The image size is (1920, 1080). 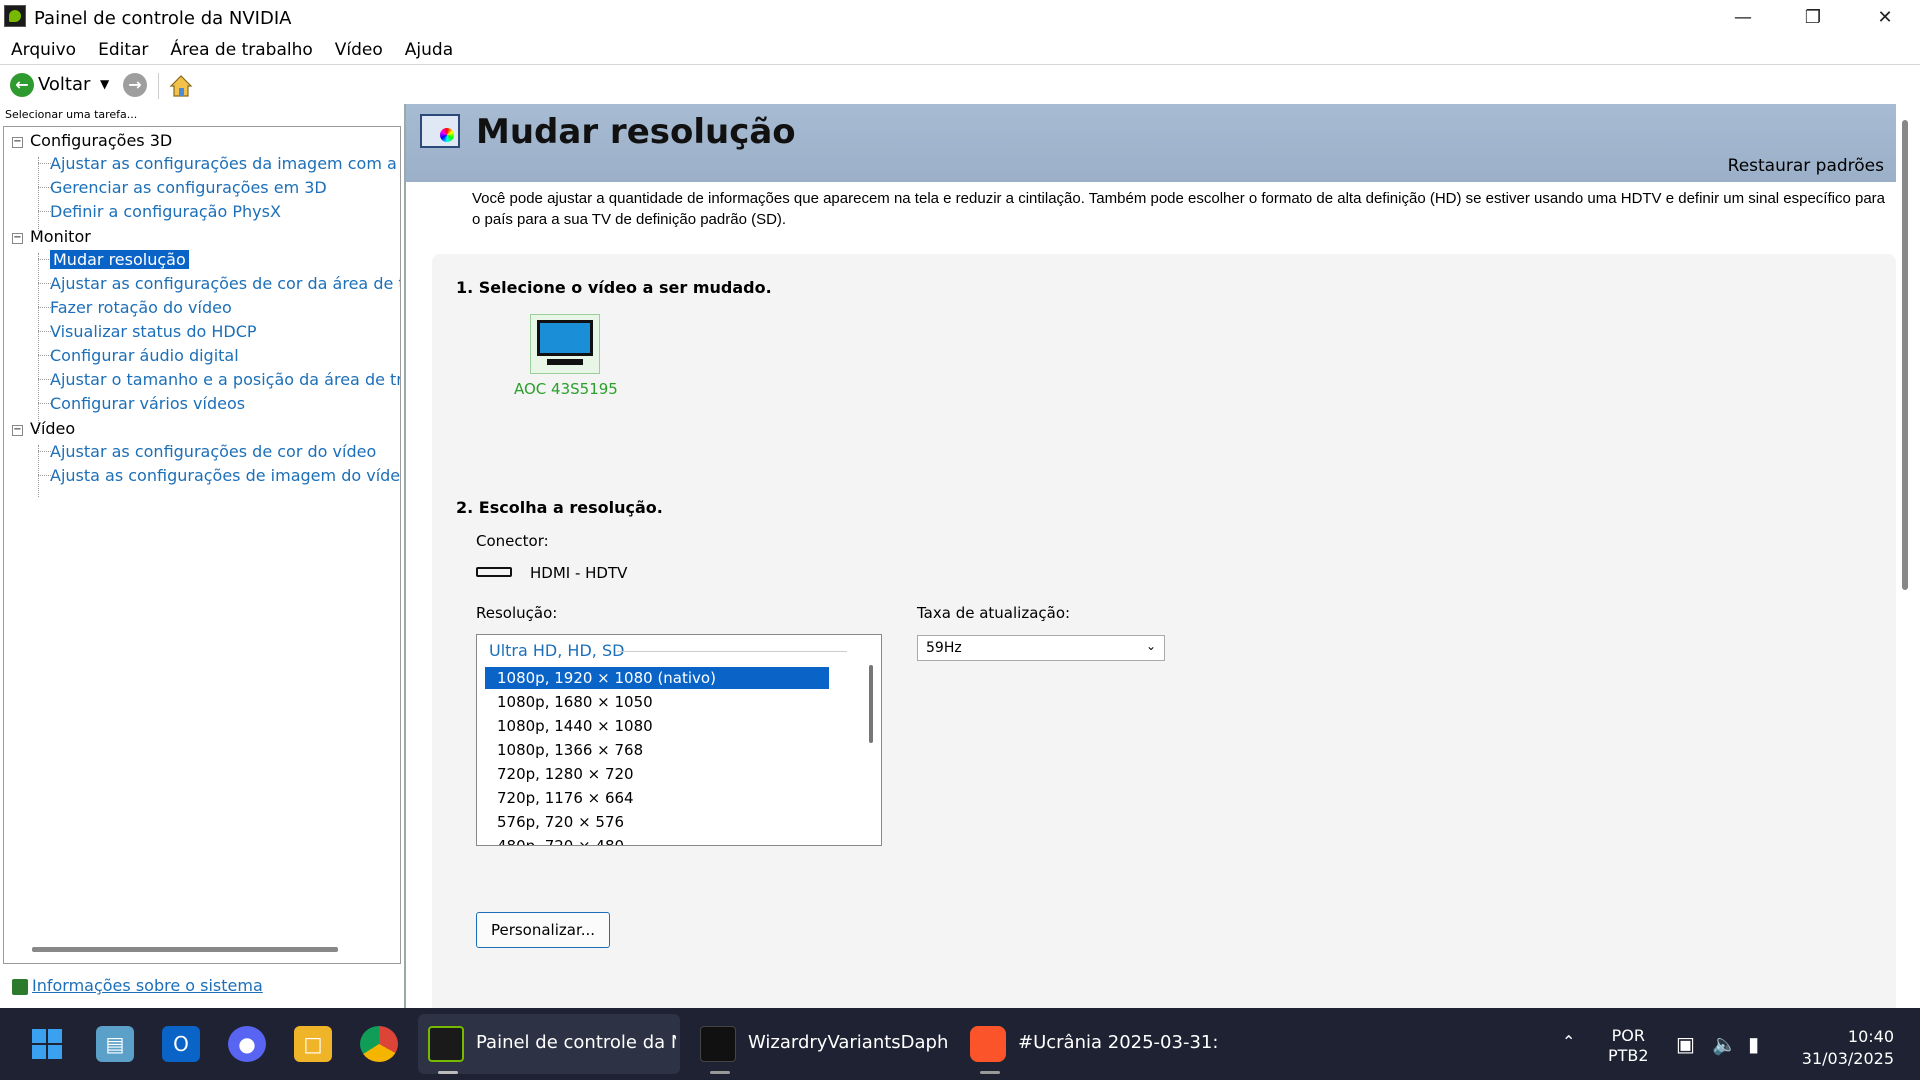 What do you see at coordinates (22, 85) in the screenshot?
I see `back-arrow-icon: ←` at bounding box center [22, 85].